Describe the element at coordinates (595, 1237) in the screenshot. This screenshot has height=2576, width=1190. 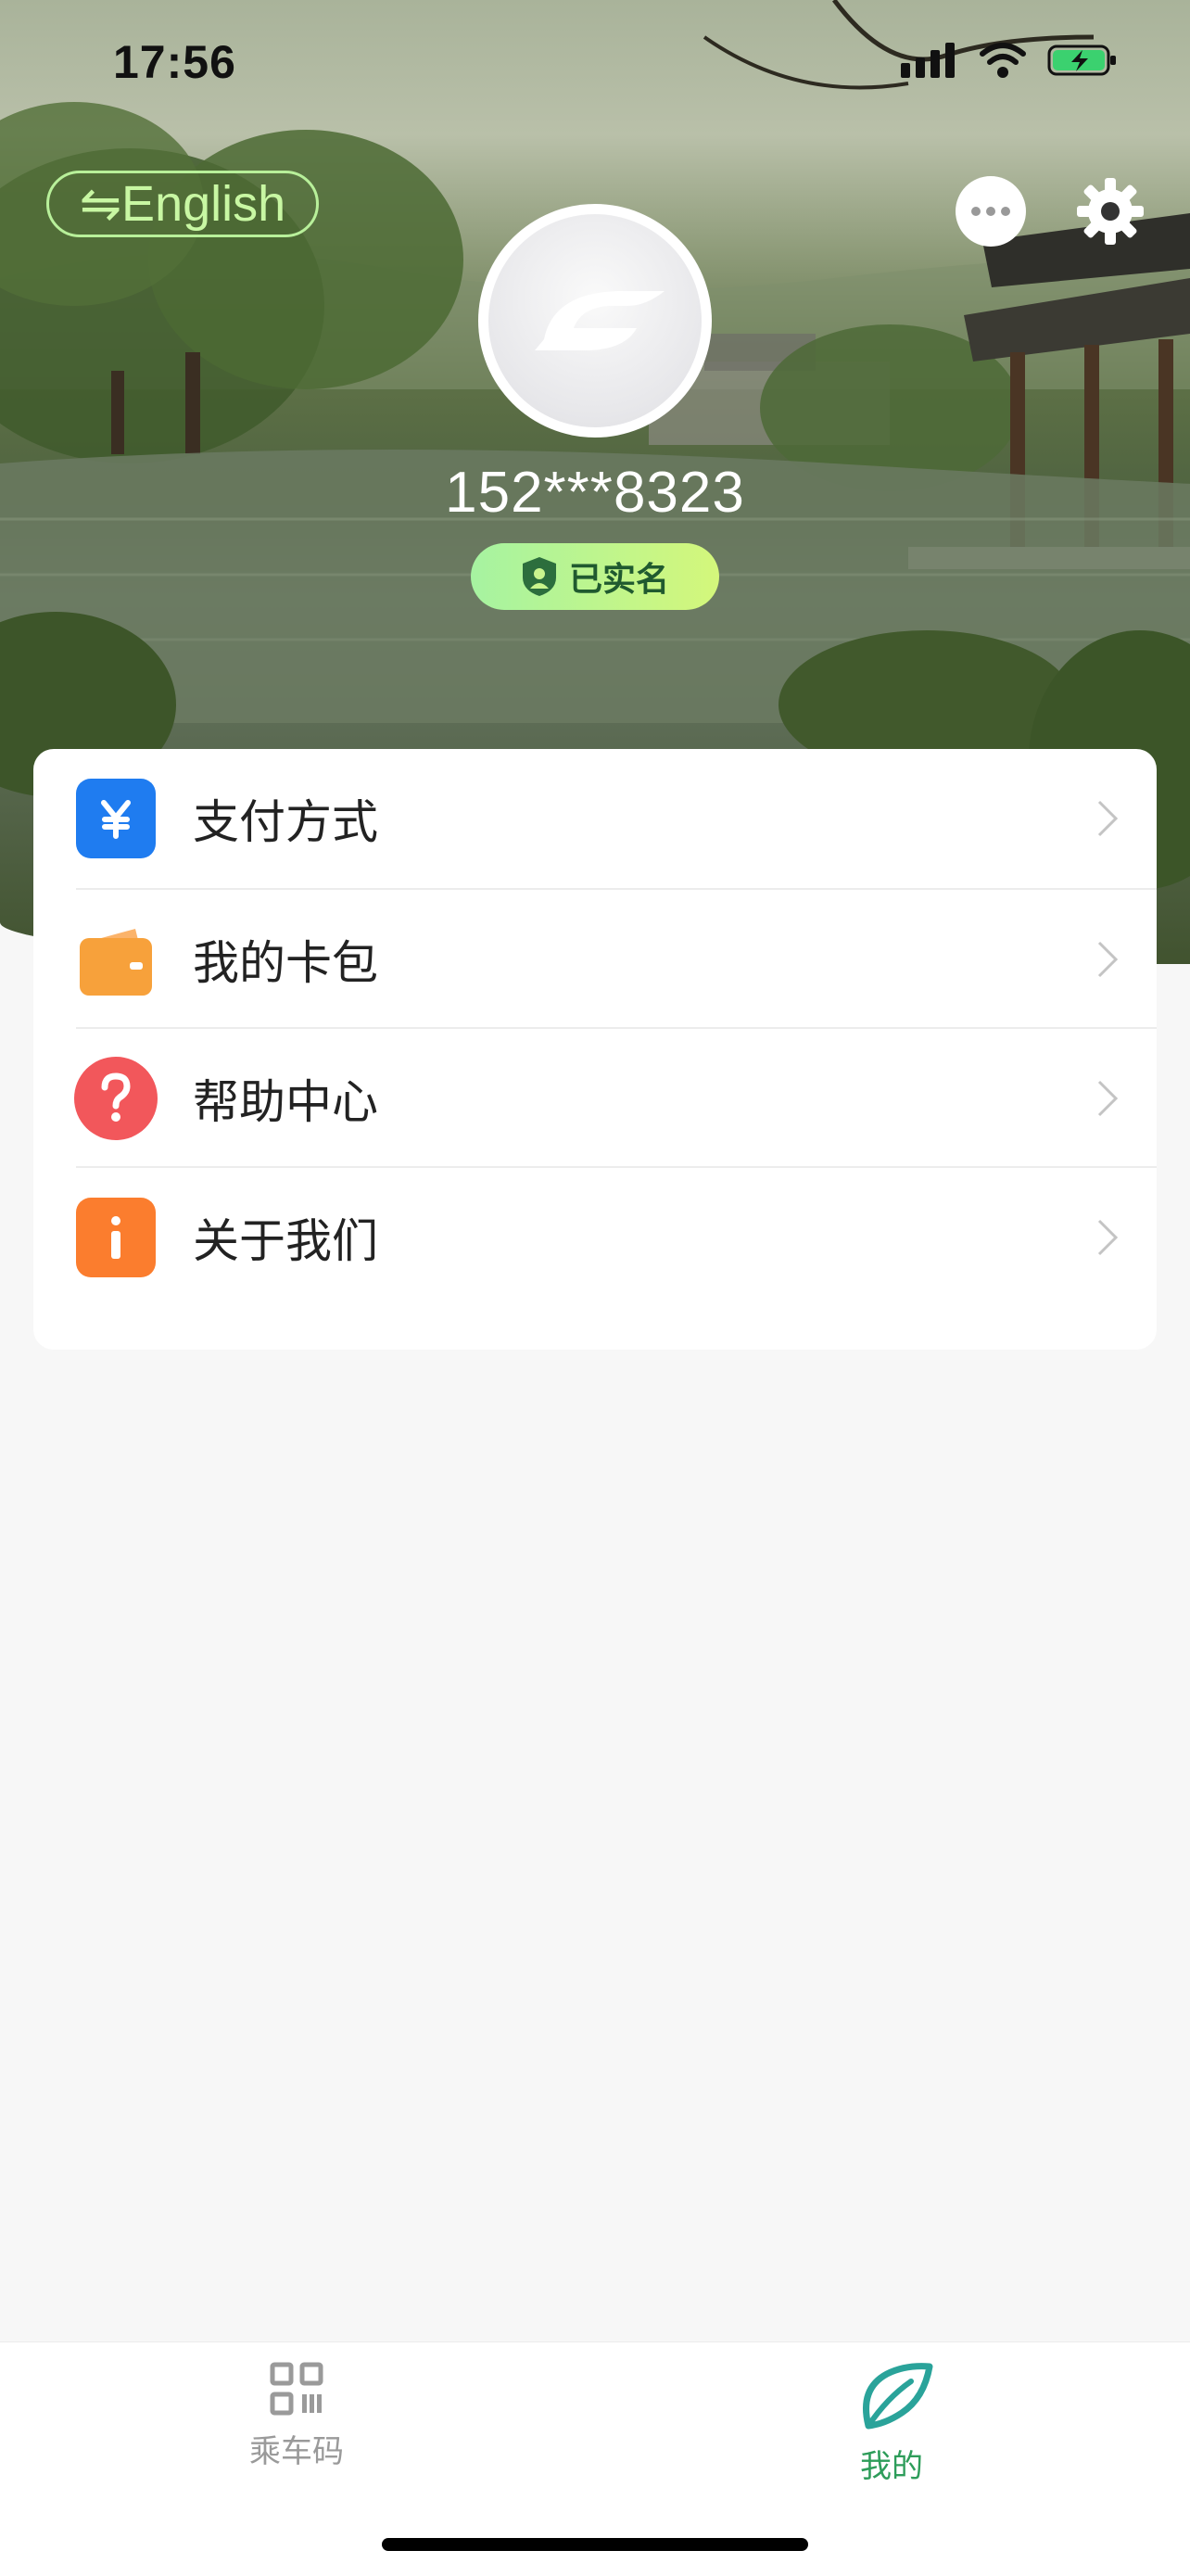
I see `menu-item-about-us: 关于我们` at that location.